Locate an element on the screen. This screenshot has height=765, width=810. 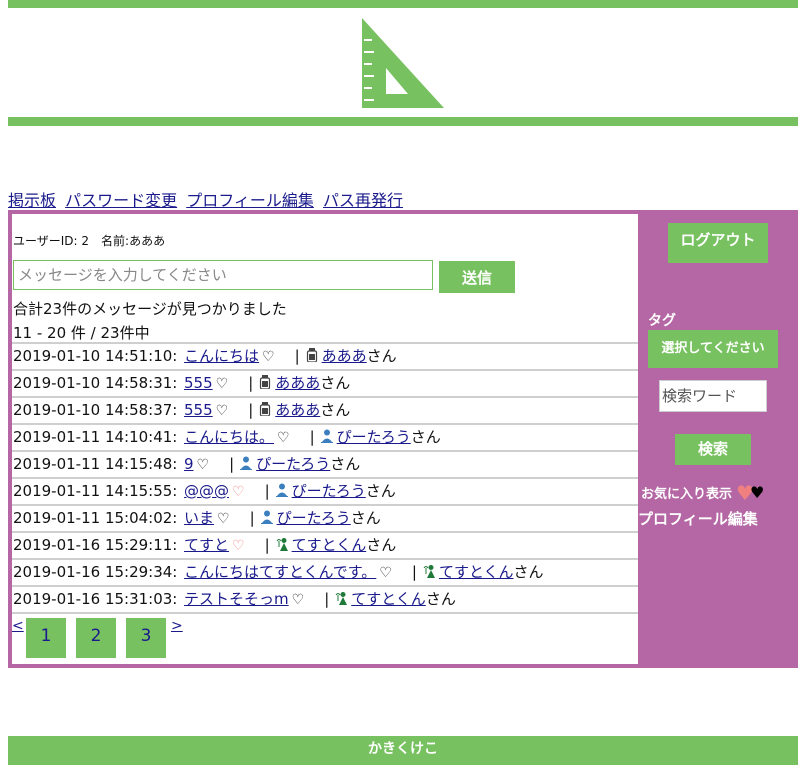
message-timestamp: 2019-01-11 14:10:41: is located at coordinates (95, 437).